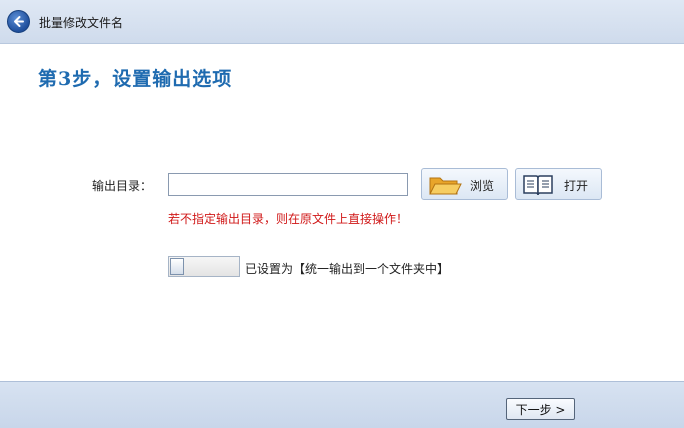 This screenshot has width=684, height=428. Describe the element at coordinates (576, 186) in the screenshot. I see `open-label: 打开` at that location.